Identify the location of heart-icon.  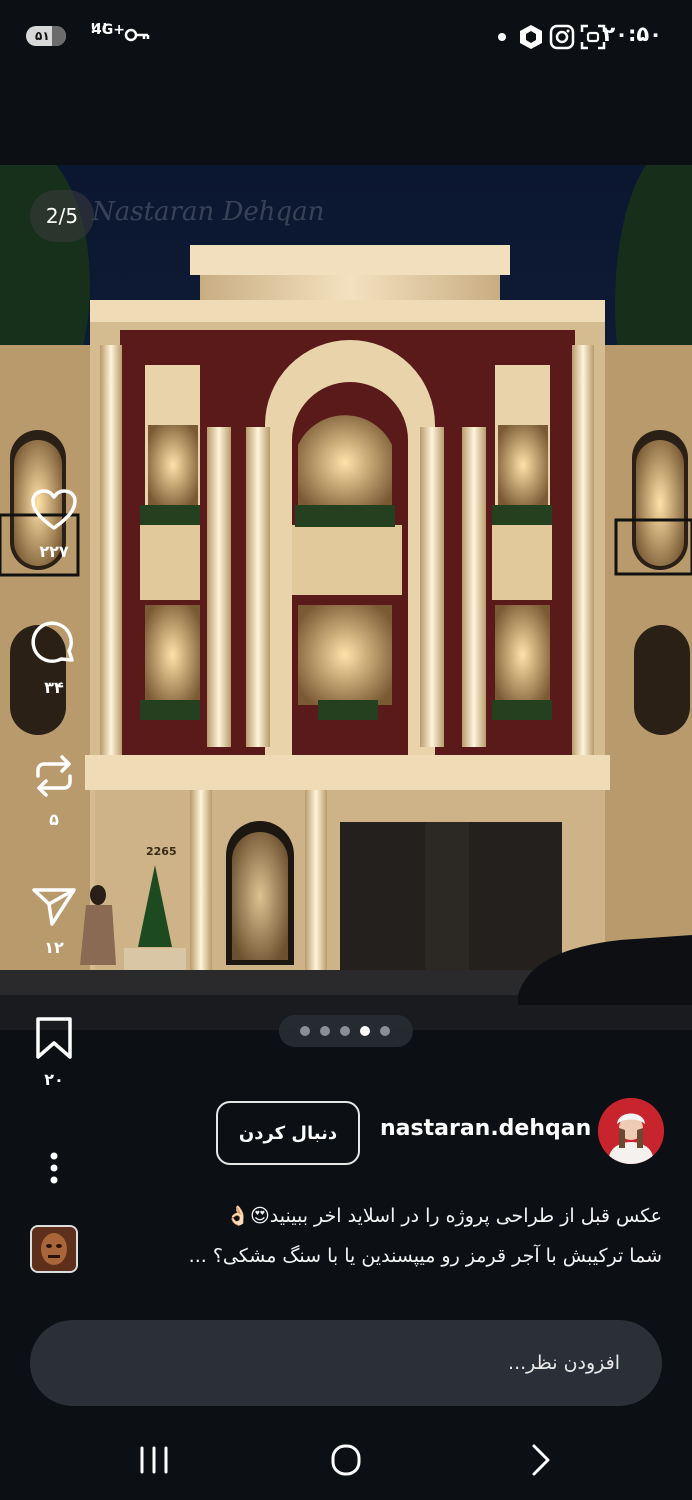
(54, 510).